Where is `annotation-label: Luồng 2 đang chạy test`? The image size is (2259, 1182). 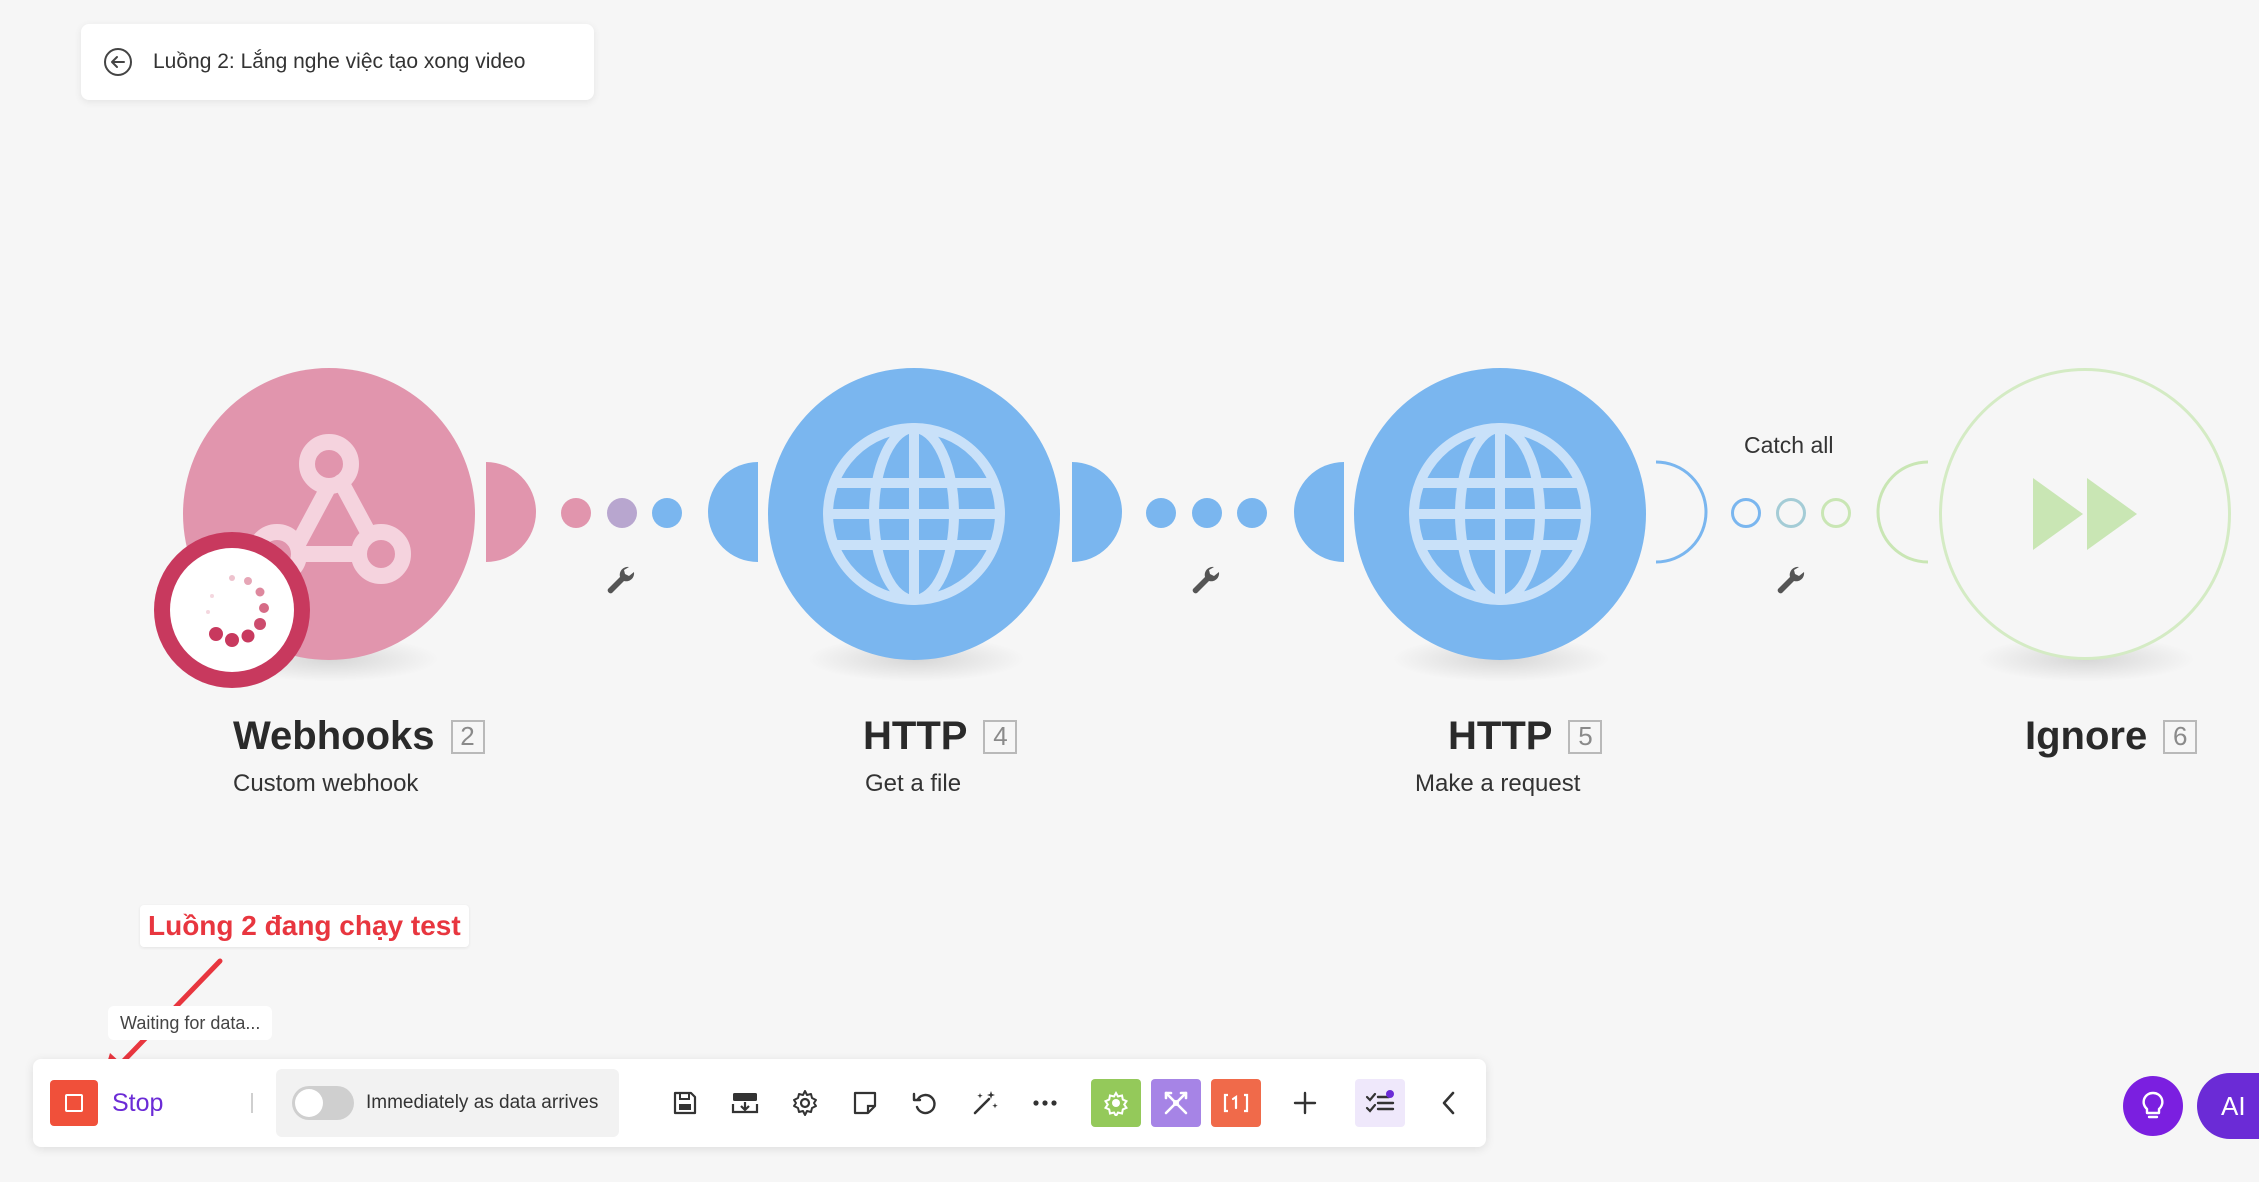
annotation-label: Luồng 2 đang chạy test is located at coordinates (304, 926).